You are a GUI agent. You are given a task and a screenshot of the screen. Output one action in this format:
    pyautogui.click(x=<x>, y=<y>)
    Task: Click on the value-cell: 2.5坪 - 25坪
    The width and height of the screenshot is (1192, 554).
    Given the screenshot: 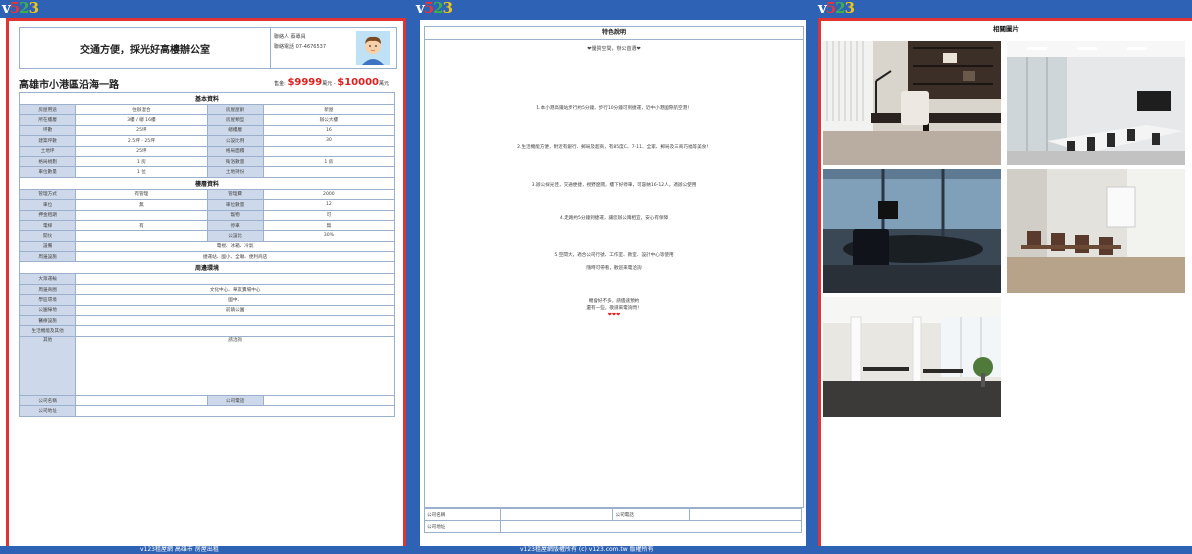 What is the action you would take?
    pyautogui.click(x=141, y=141)
    